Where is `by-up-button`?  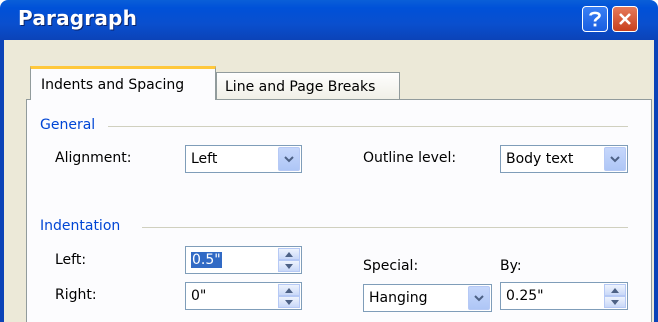
by-up-button is located at coordinates (615, 290).